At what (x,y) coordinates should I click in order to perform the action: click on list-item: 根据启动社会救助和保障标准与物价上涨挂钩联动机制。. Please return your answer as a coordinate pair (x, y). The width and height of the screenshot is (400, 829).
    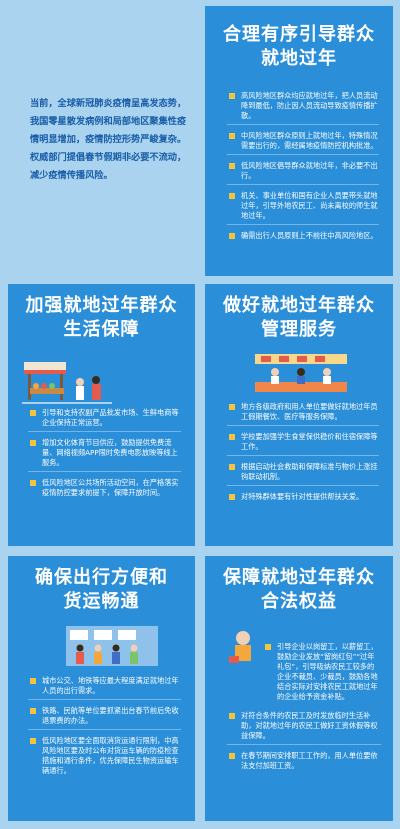
    Looking at the image, I should click on (303, 474).